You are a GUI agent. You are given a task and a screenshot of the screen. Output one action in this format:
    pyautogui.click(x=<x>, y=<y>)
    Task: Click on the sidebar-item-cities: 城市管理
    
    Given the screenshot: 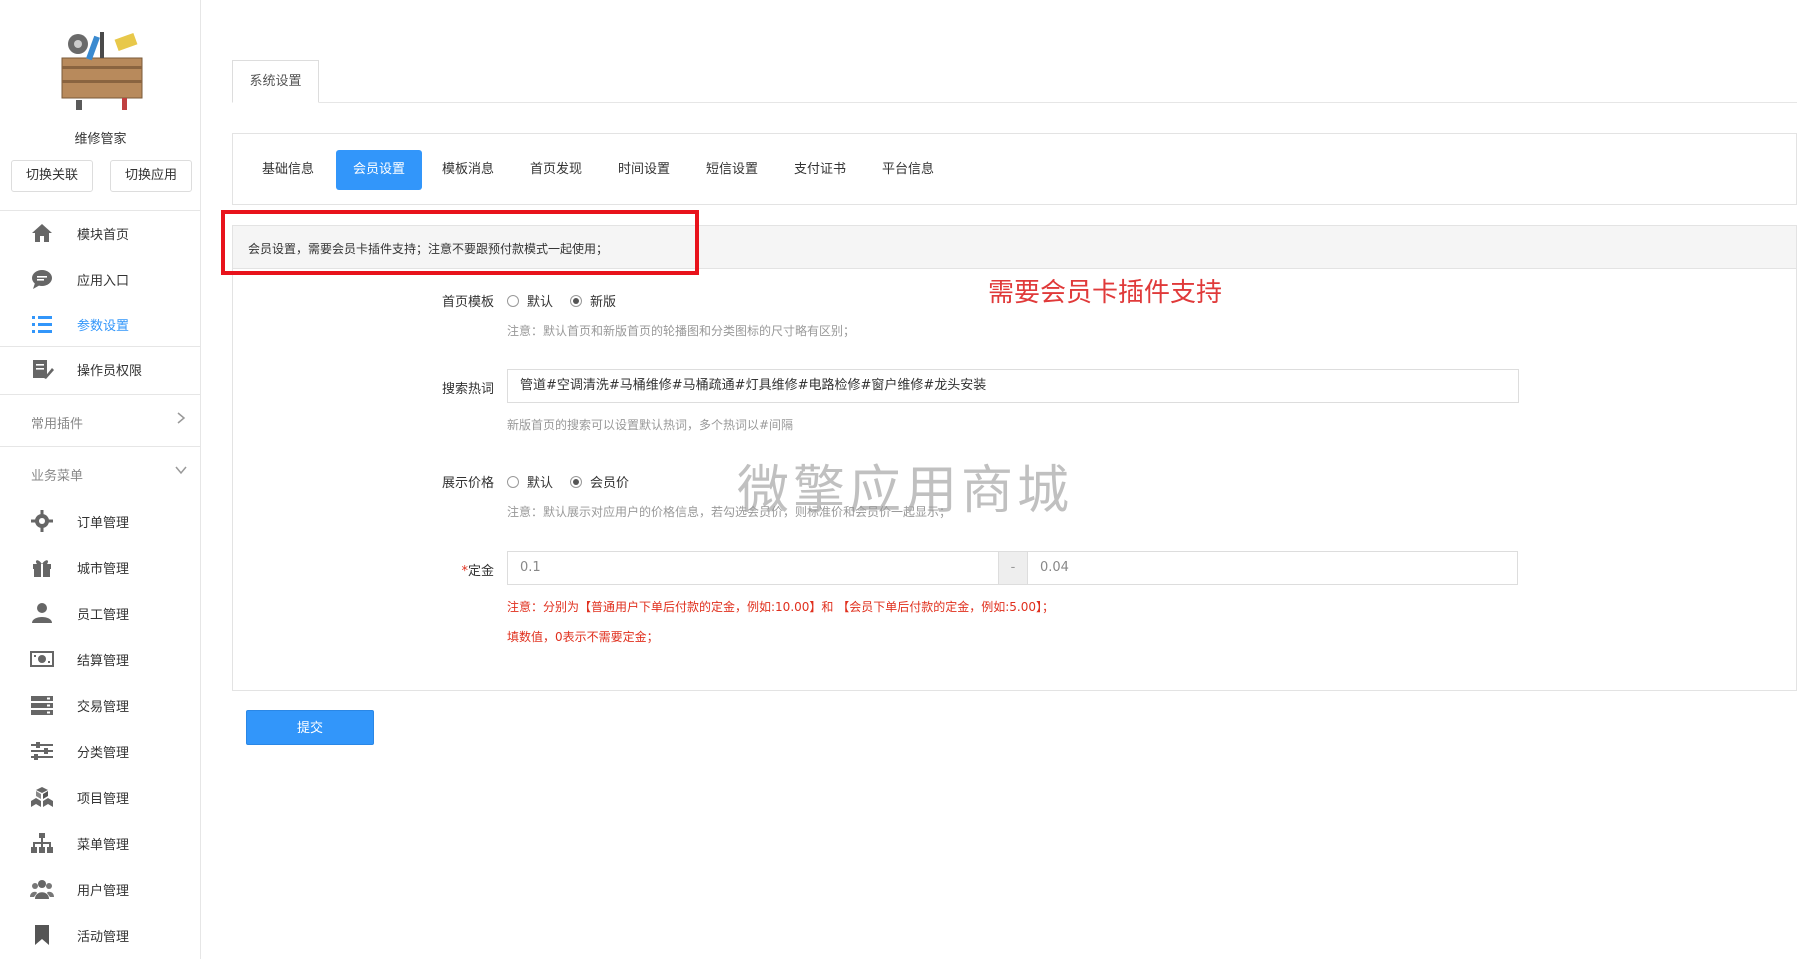 What is the action you would take?
    pyautogui.click(x=100, y=567)
    